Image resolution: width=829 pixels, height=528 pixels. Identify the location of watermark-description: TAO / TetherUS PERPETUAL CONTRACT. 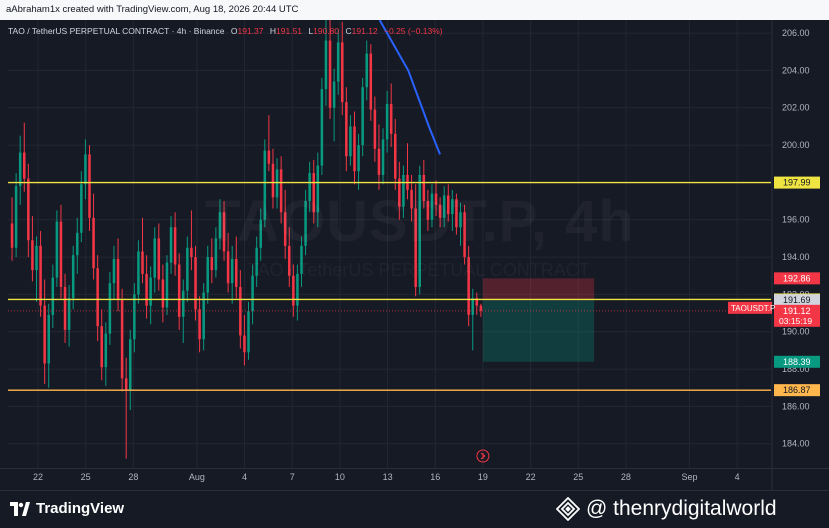
(419, 270).